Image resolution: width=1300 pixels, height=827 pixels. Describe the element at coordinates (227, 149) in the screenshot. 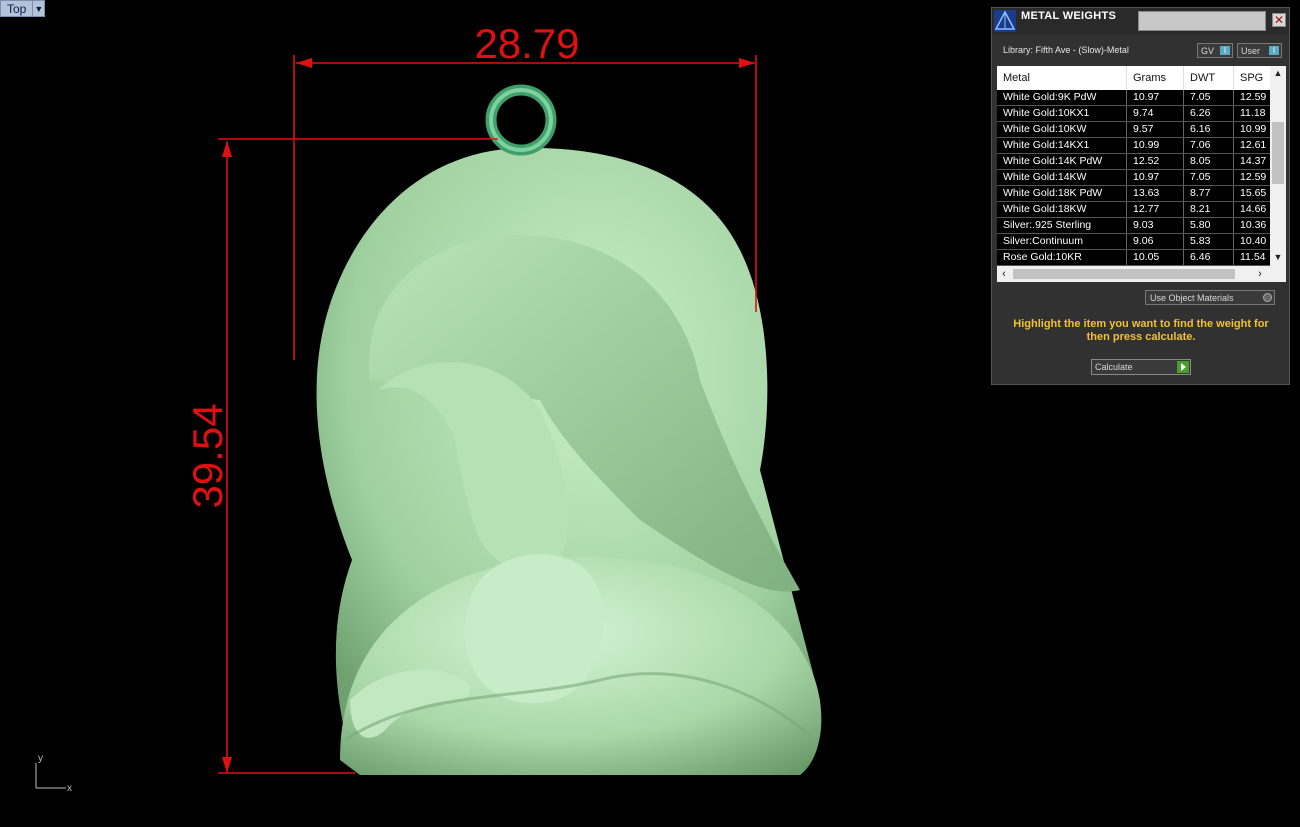

I see `dim-height-arrow-top` at that location.